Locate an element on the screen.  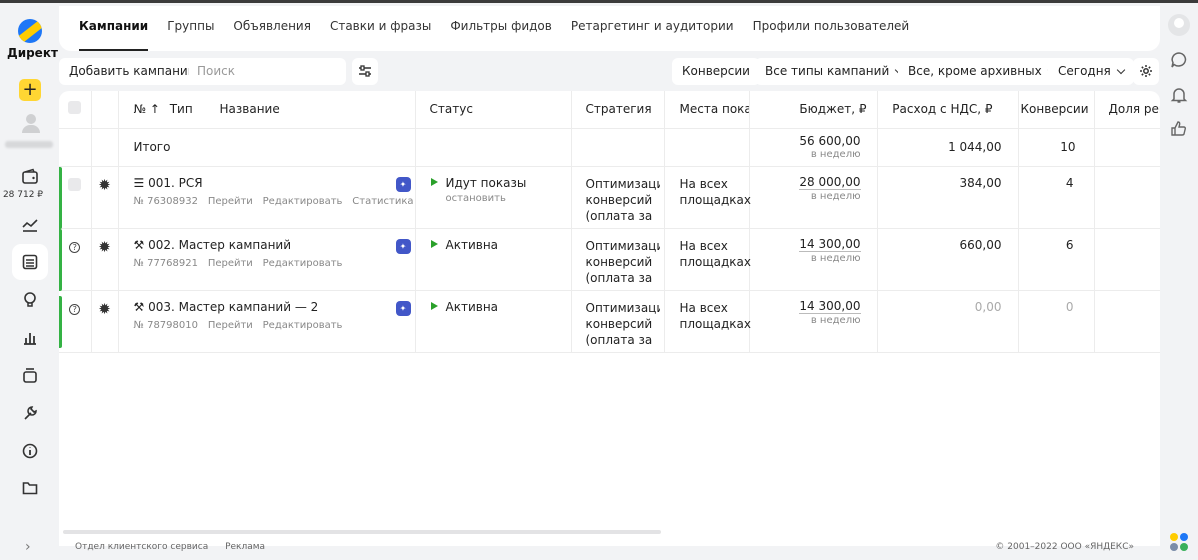
campaign-types-select: Все типы кампаний is located at coordinates (834, 71).